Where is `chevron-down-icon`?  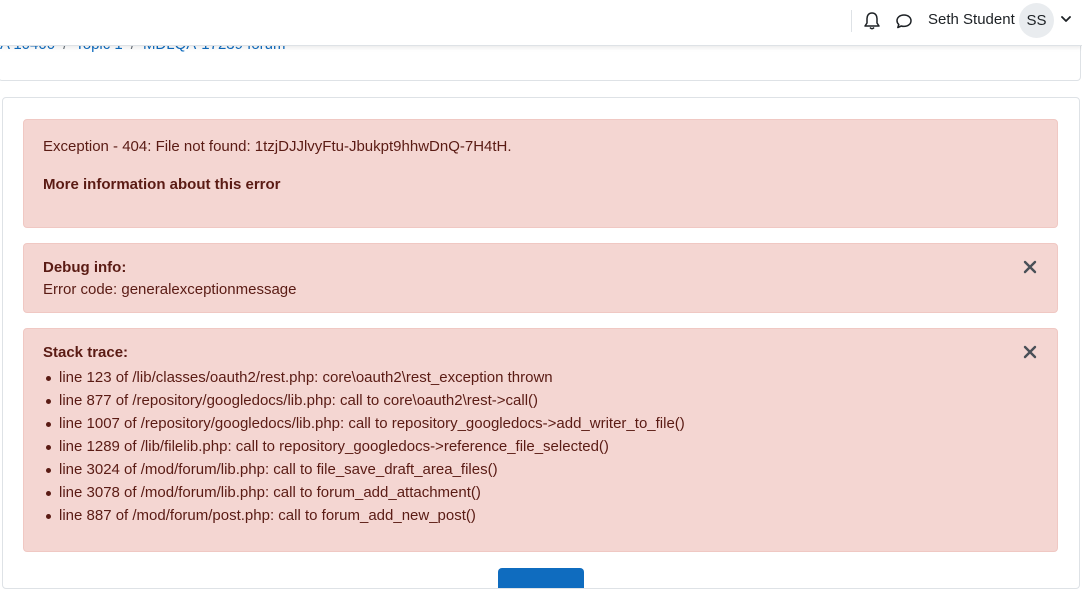
chevron-down-icon is located at coordinates (1066, 19).